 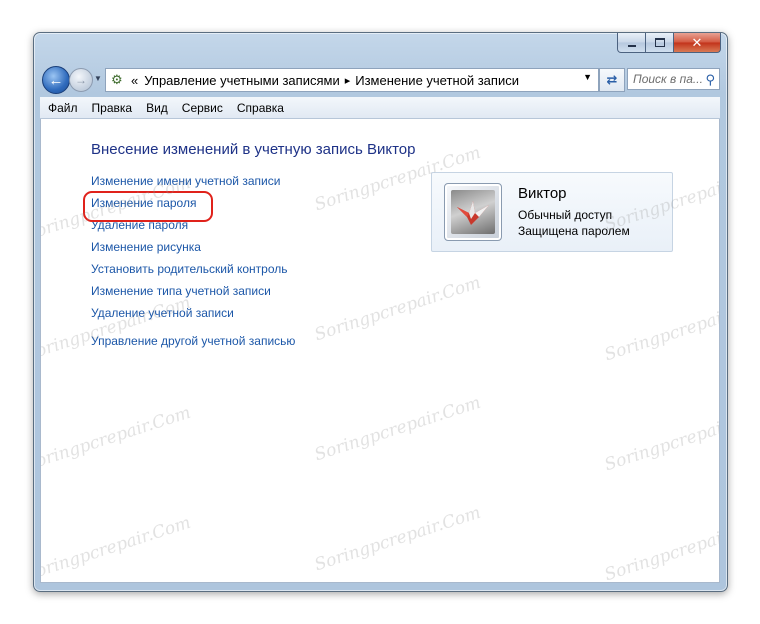 What do you see at coordinates (542, 193) in the screenshot?
I see `user-name: Виктор` at bounding box center [542, 193].